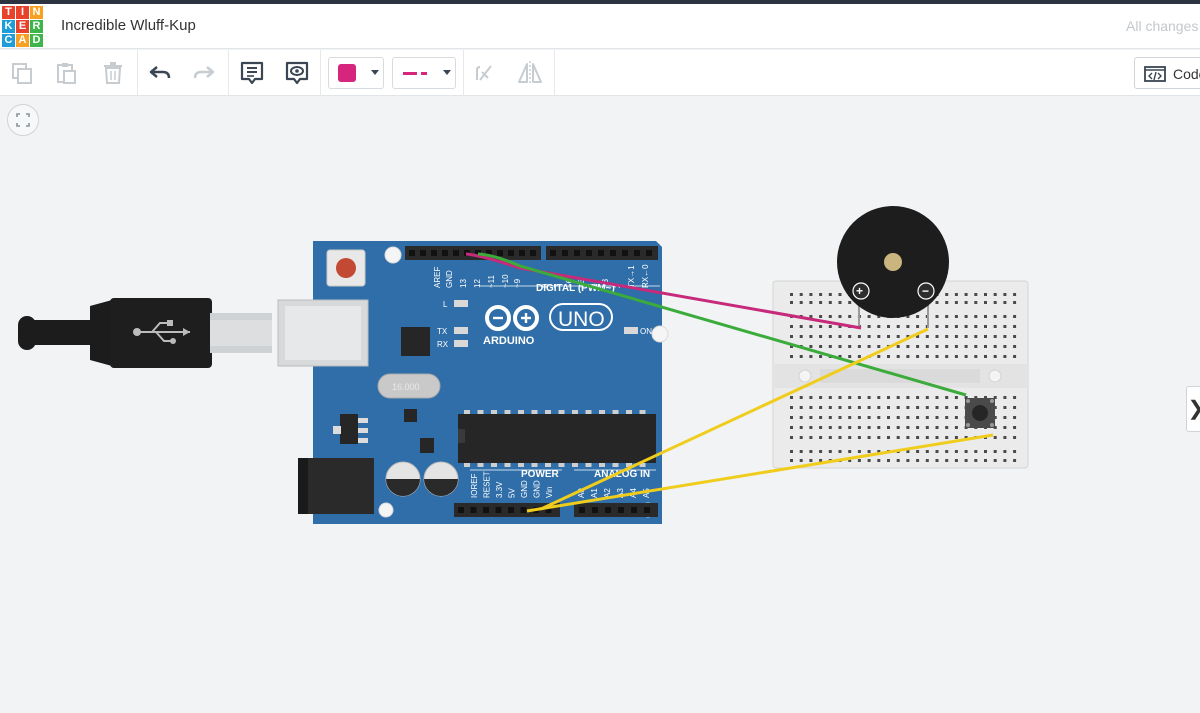 Image resolution: width=1200 pixels, height=713 pixels. What do you see at coordinates (477, 283) in the screenshot?
I see `digital-pin-label: 12` at bounding box center [477, 283].